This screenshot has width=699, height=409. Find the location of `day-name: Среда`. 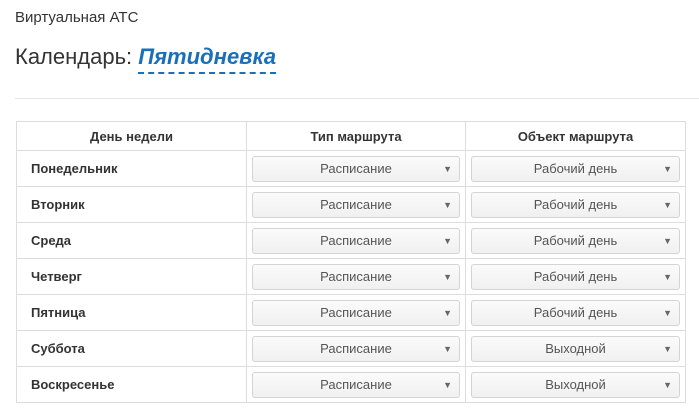

day-name: Среда is located at coordinates (131, 240).